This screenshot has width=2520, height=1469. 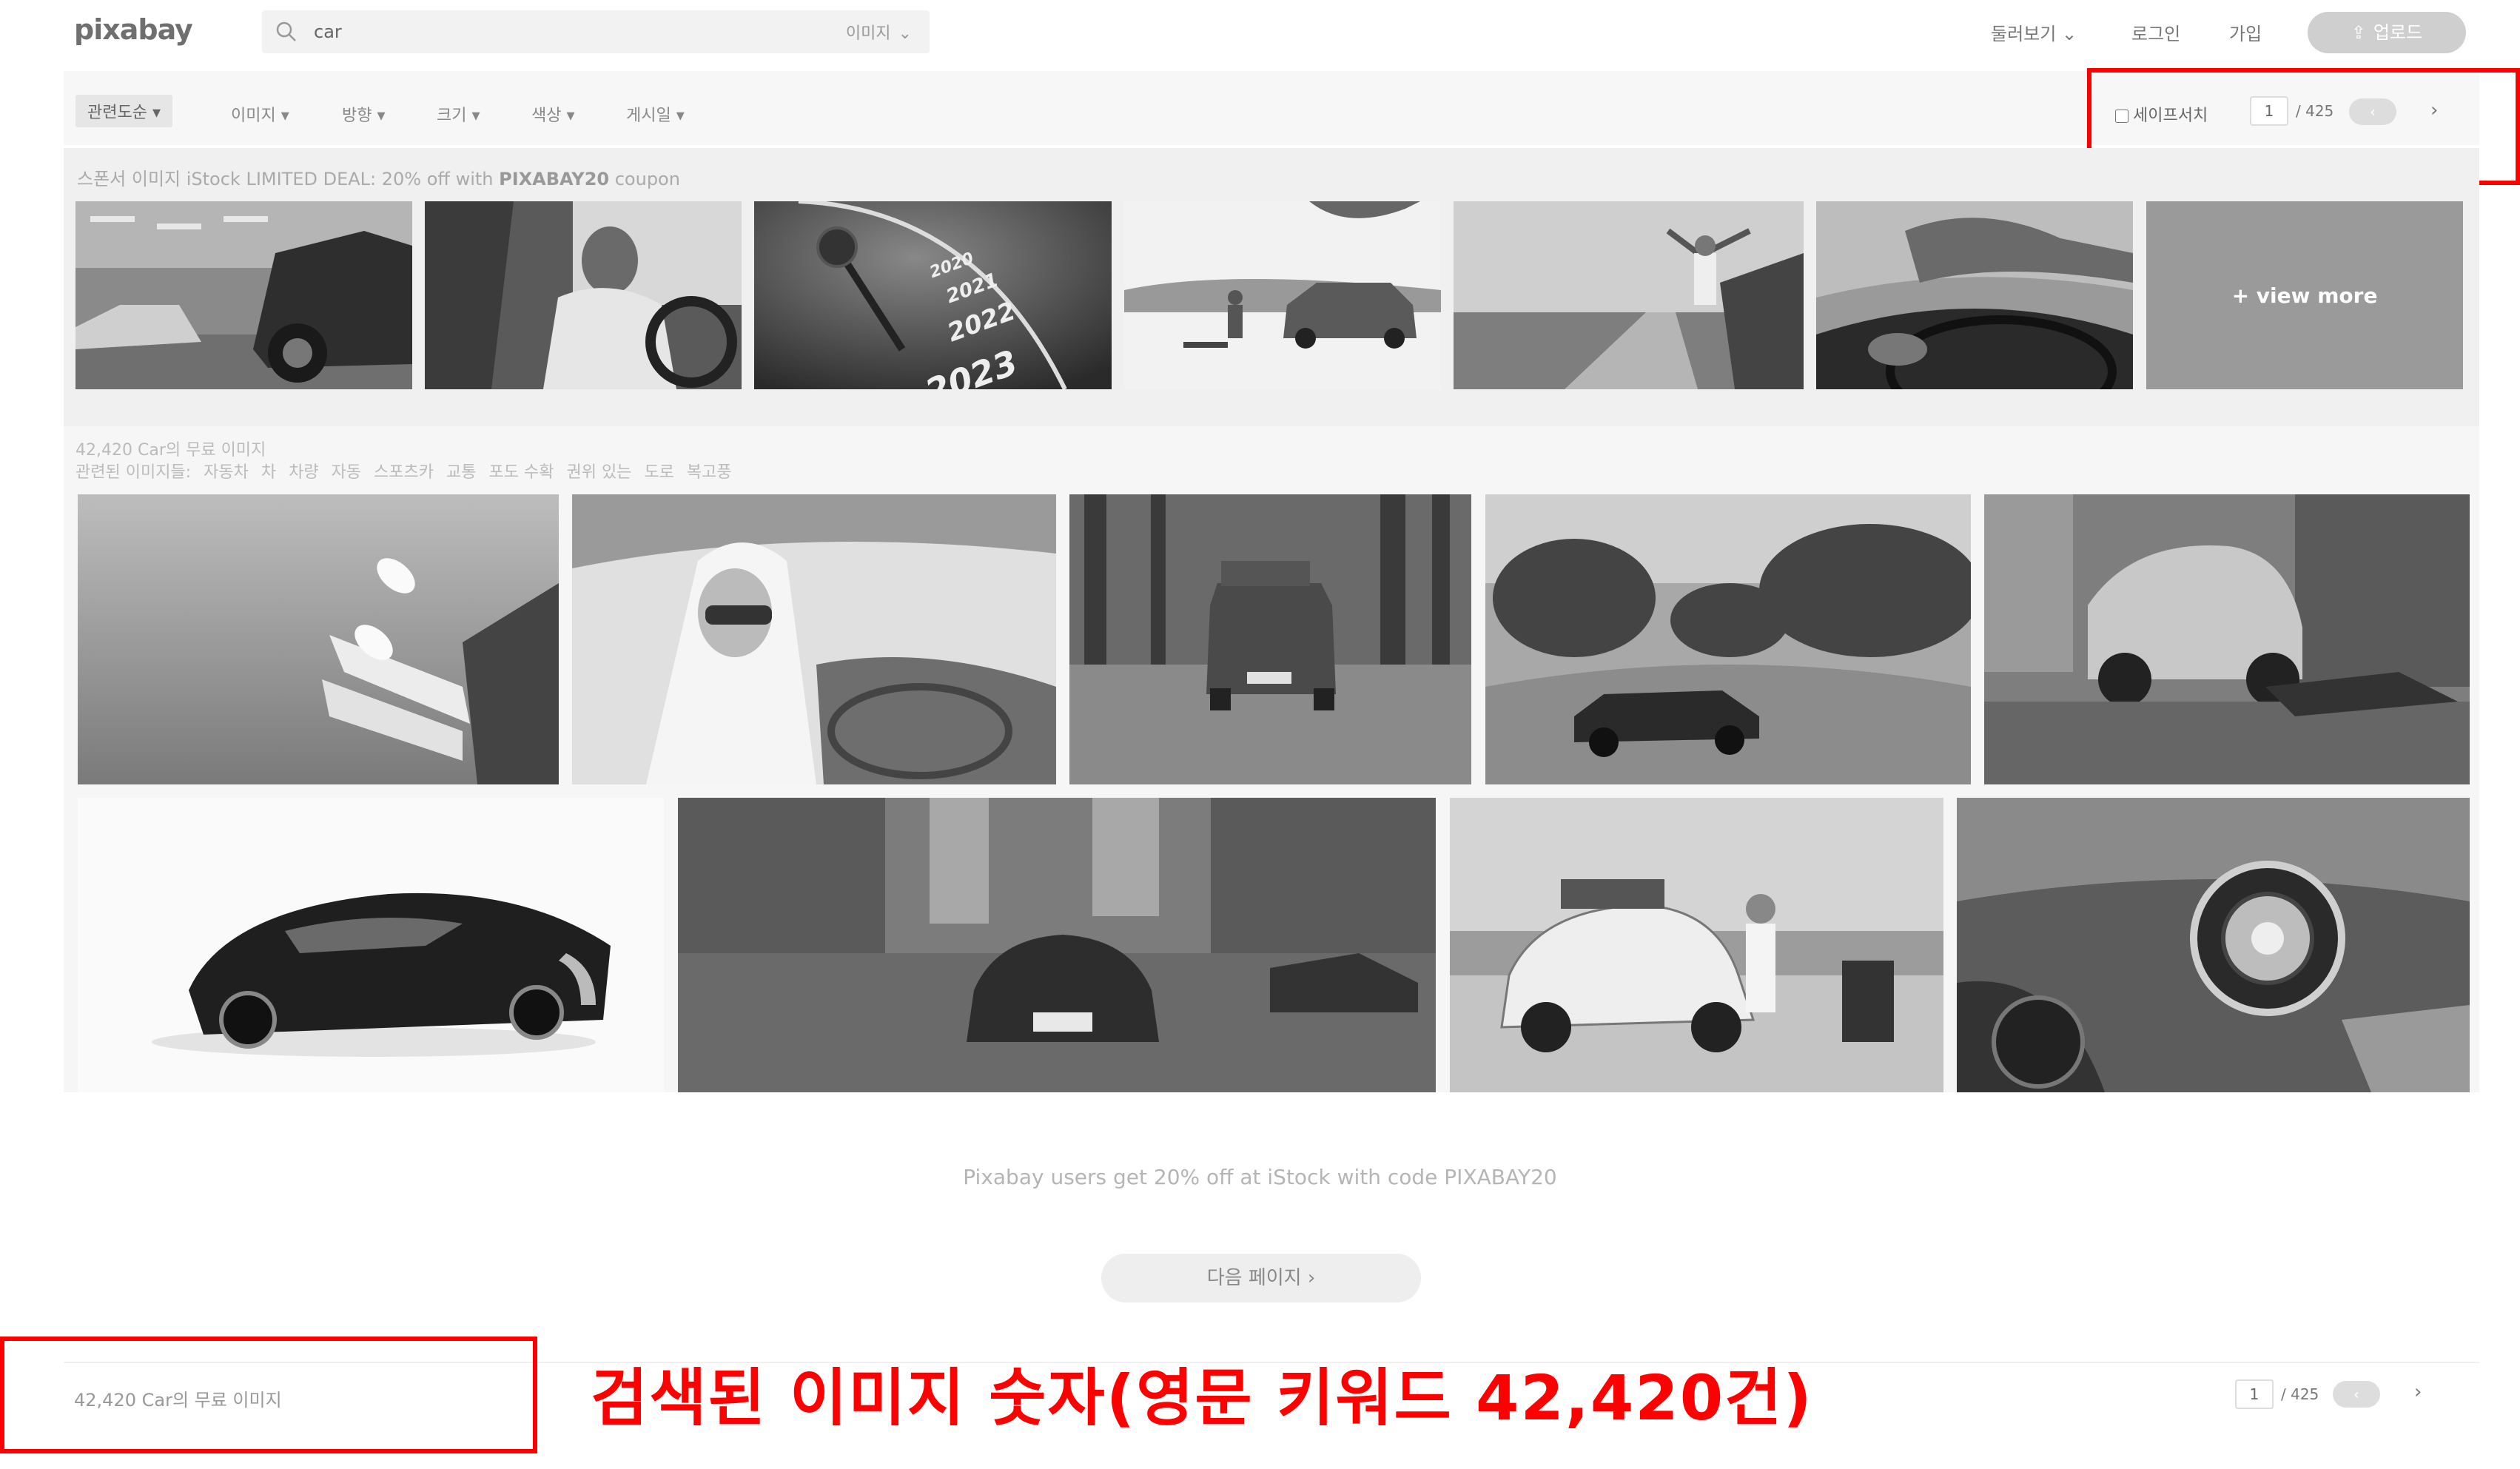 What do you see at coordinates (304, 472) in the screenshot?
I see `related-tag: 차량` at bounding box center [304, 472].